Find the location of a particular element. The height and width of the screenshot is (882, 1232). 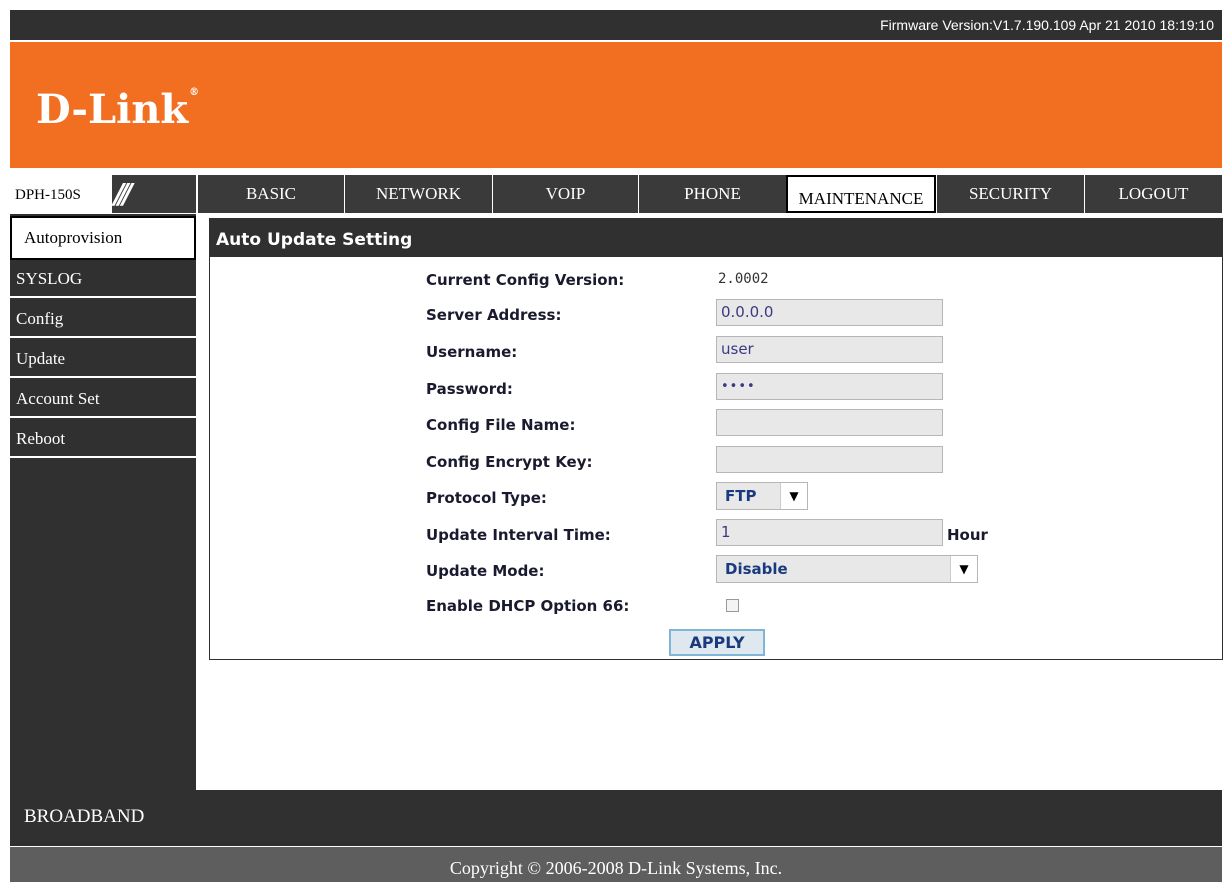

config-file-name-label: Config File Name: is located at coordinates (501, 425).